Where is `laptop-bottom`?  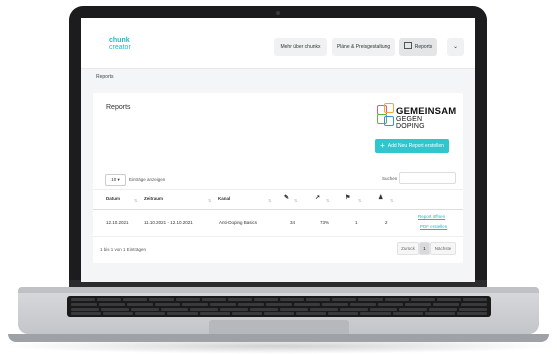
laptop-bottom is located at coordinates (278, 338).